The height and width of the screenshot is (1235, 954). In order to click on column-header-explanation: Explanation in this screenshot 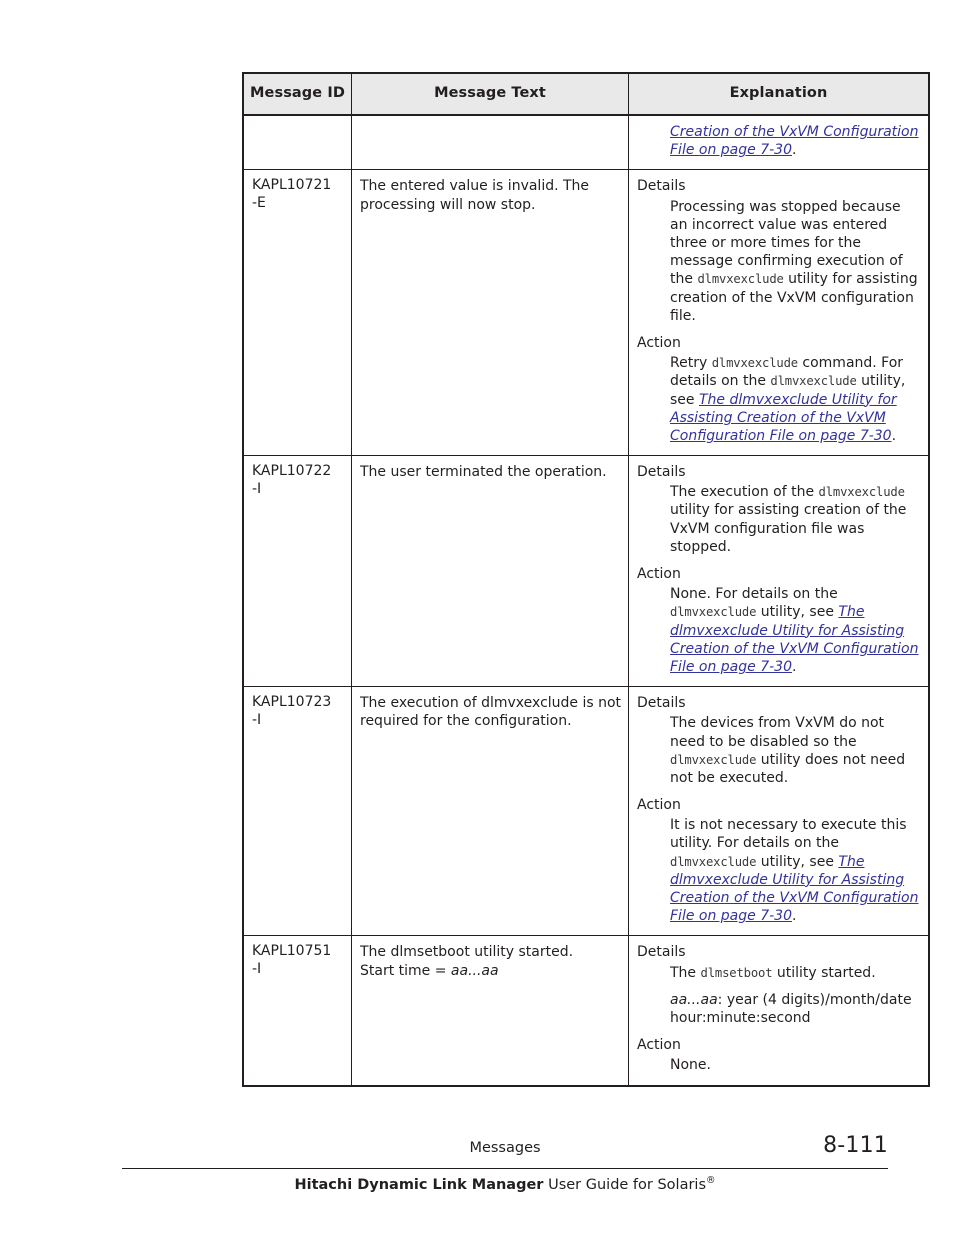, I will do `click(778, 95)`.